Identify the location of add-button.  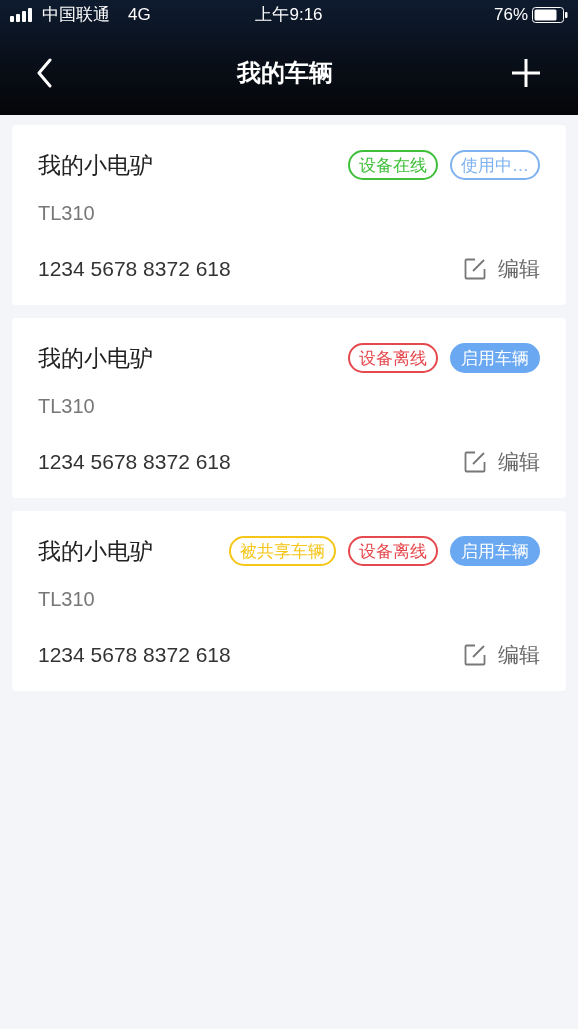
(526, 72).